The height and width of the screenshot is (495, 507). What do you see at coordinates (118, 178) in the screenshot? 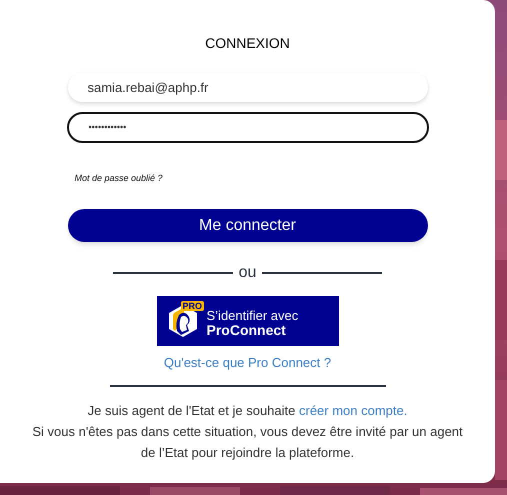
I see `forgot-password-link: Mot de passe oublié ?` at bounding box center [118, 178].